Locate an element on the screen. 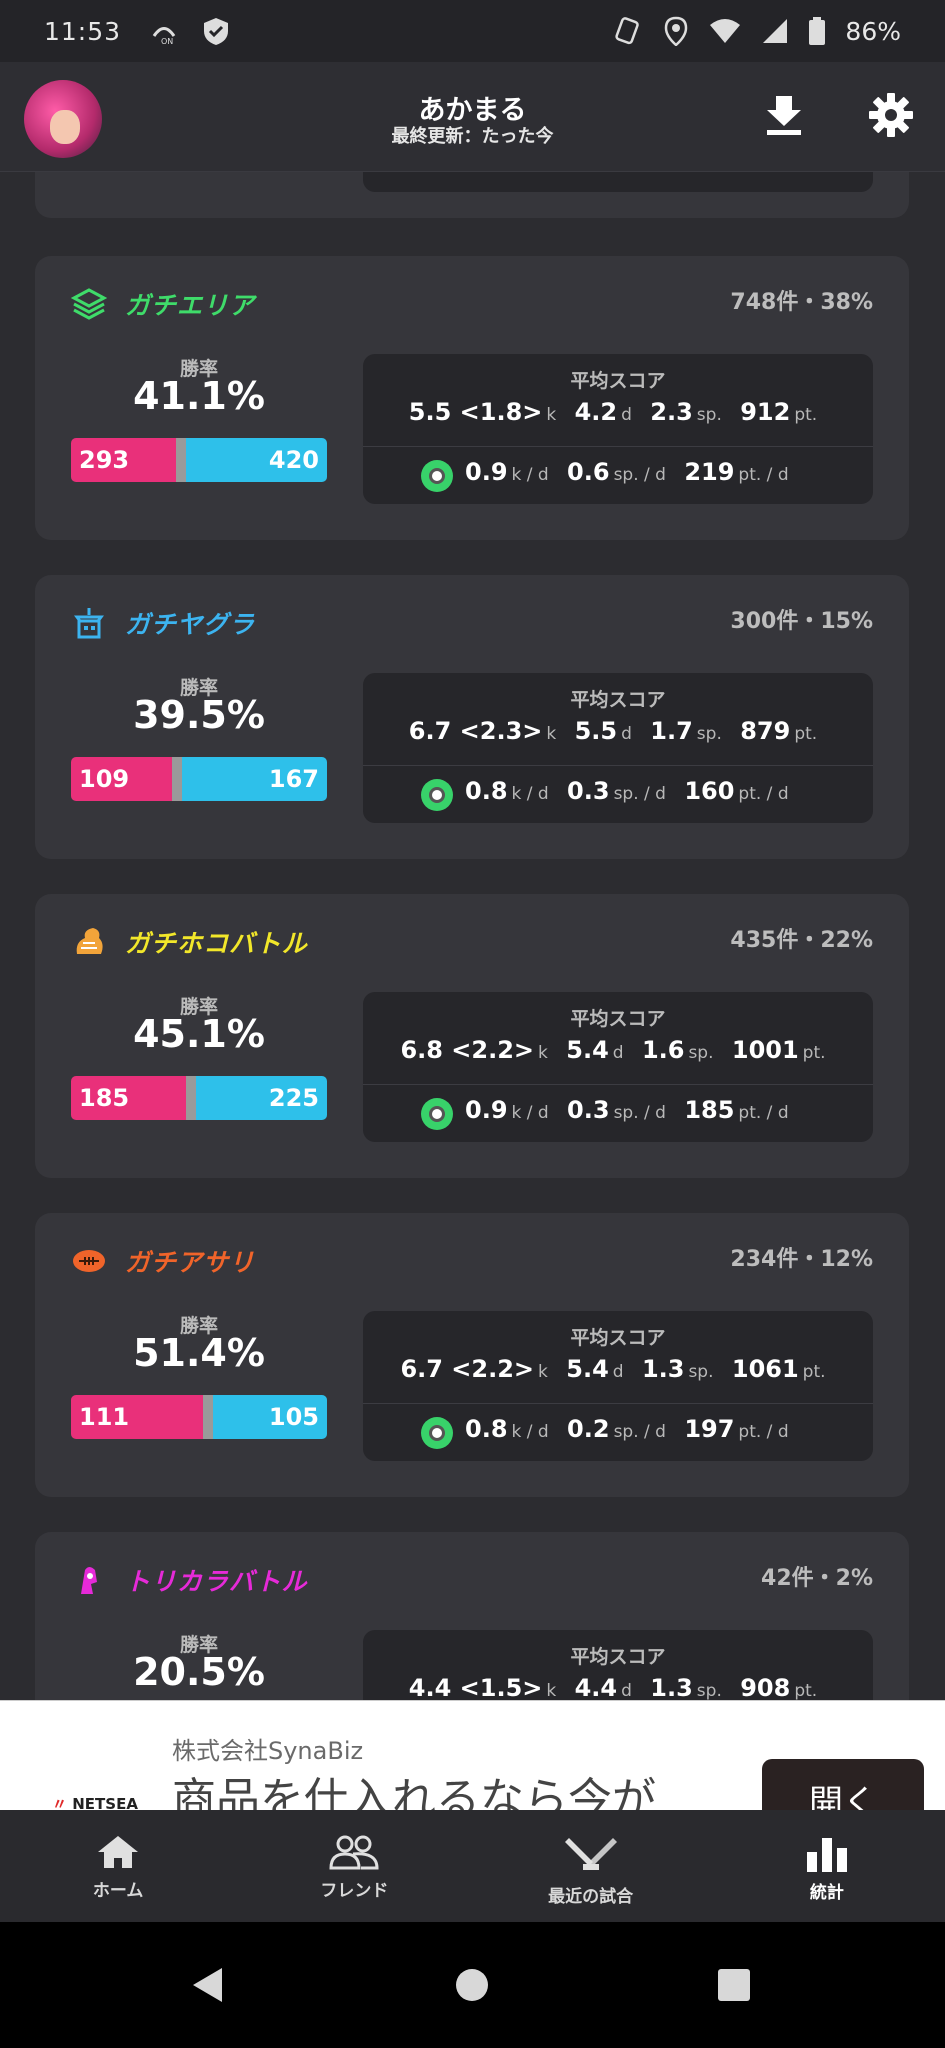 This screenshot has height=2048, width=945. location-icon is located at coordinates (676, 31).